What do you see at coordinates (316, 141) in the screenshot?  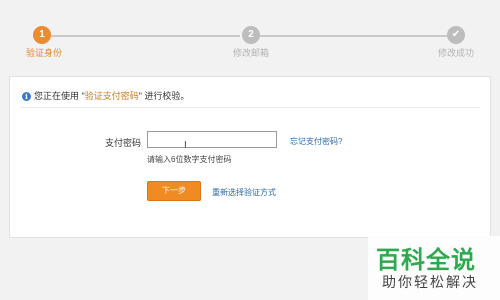 I see `forgot-password-link: 忘记支付密码?` at bounding box center [316, 141].